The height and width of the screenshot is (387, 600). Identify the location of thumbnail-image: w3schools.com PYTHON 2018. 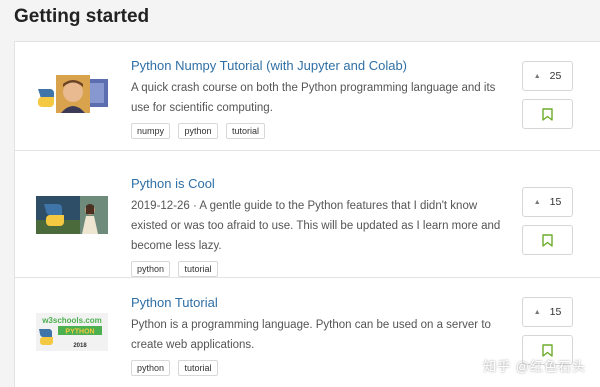
(72, 332).